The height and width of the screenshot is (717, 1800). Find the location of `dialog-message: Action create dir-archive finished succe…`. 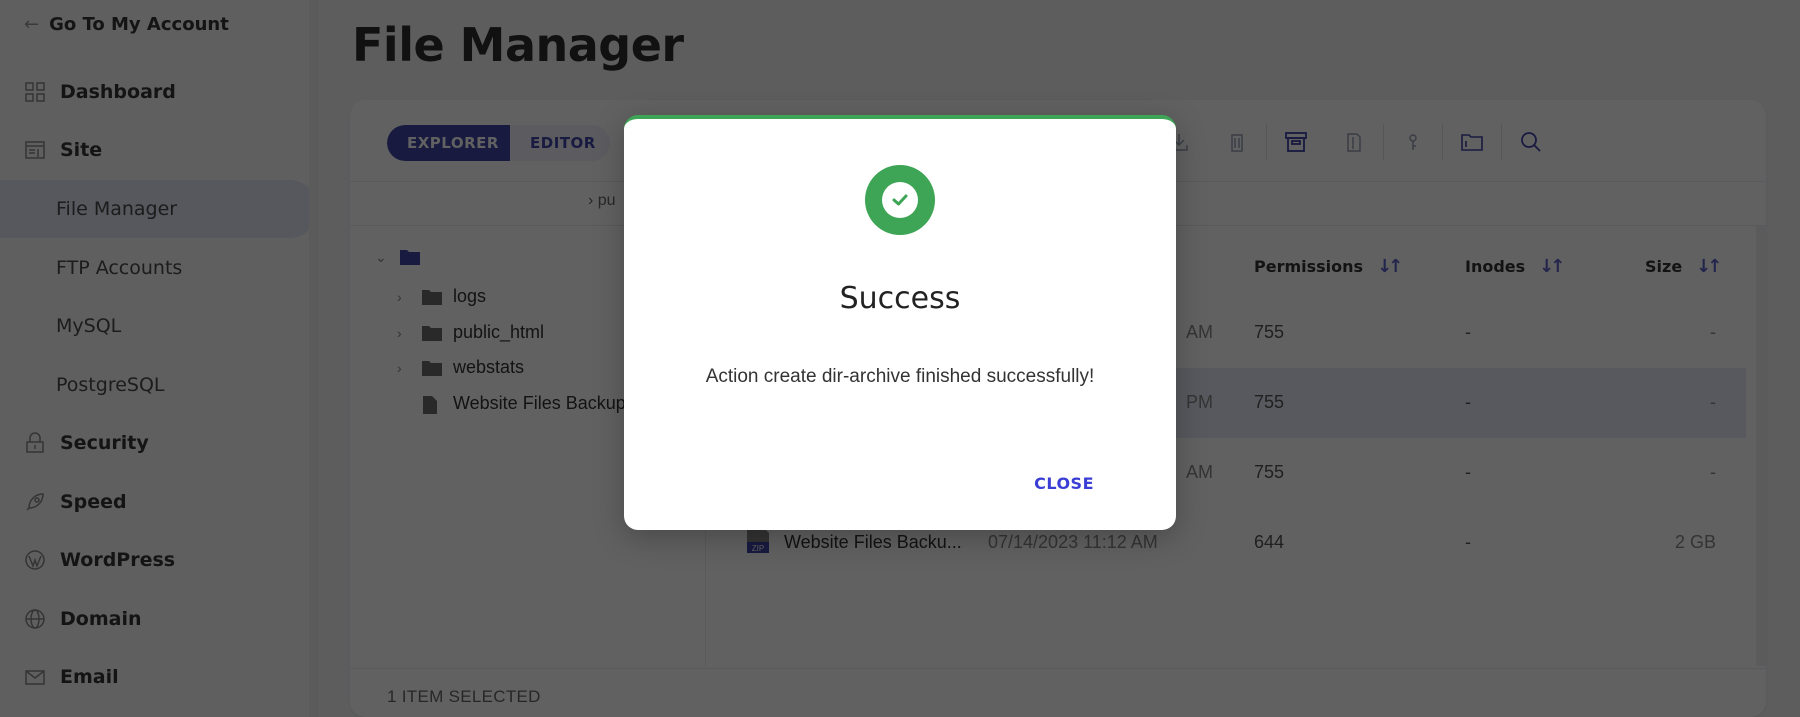

dialog-message: Action create dir-archive finished succe… is located at coordinates (900, 376).